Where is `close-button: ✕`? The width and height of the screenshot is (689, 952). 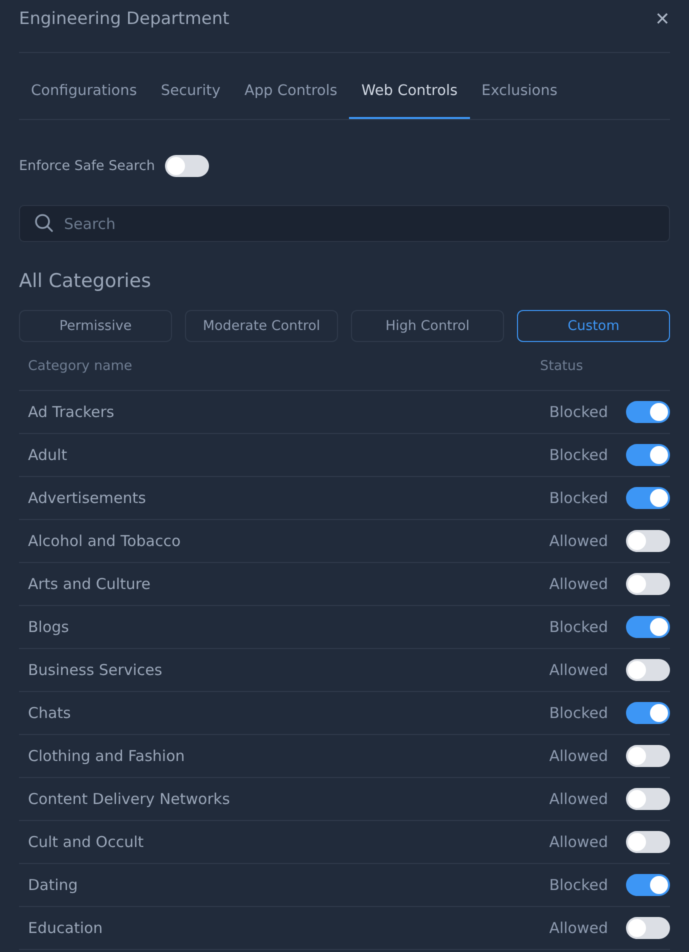 close-button: ✕ is located at coordinates (662, 19).